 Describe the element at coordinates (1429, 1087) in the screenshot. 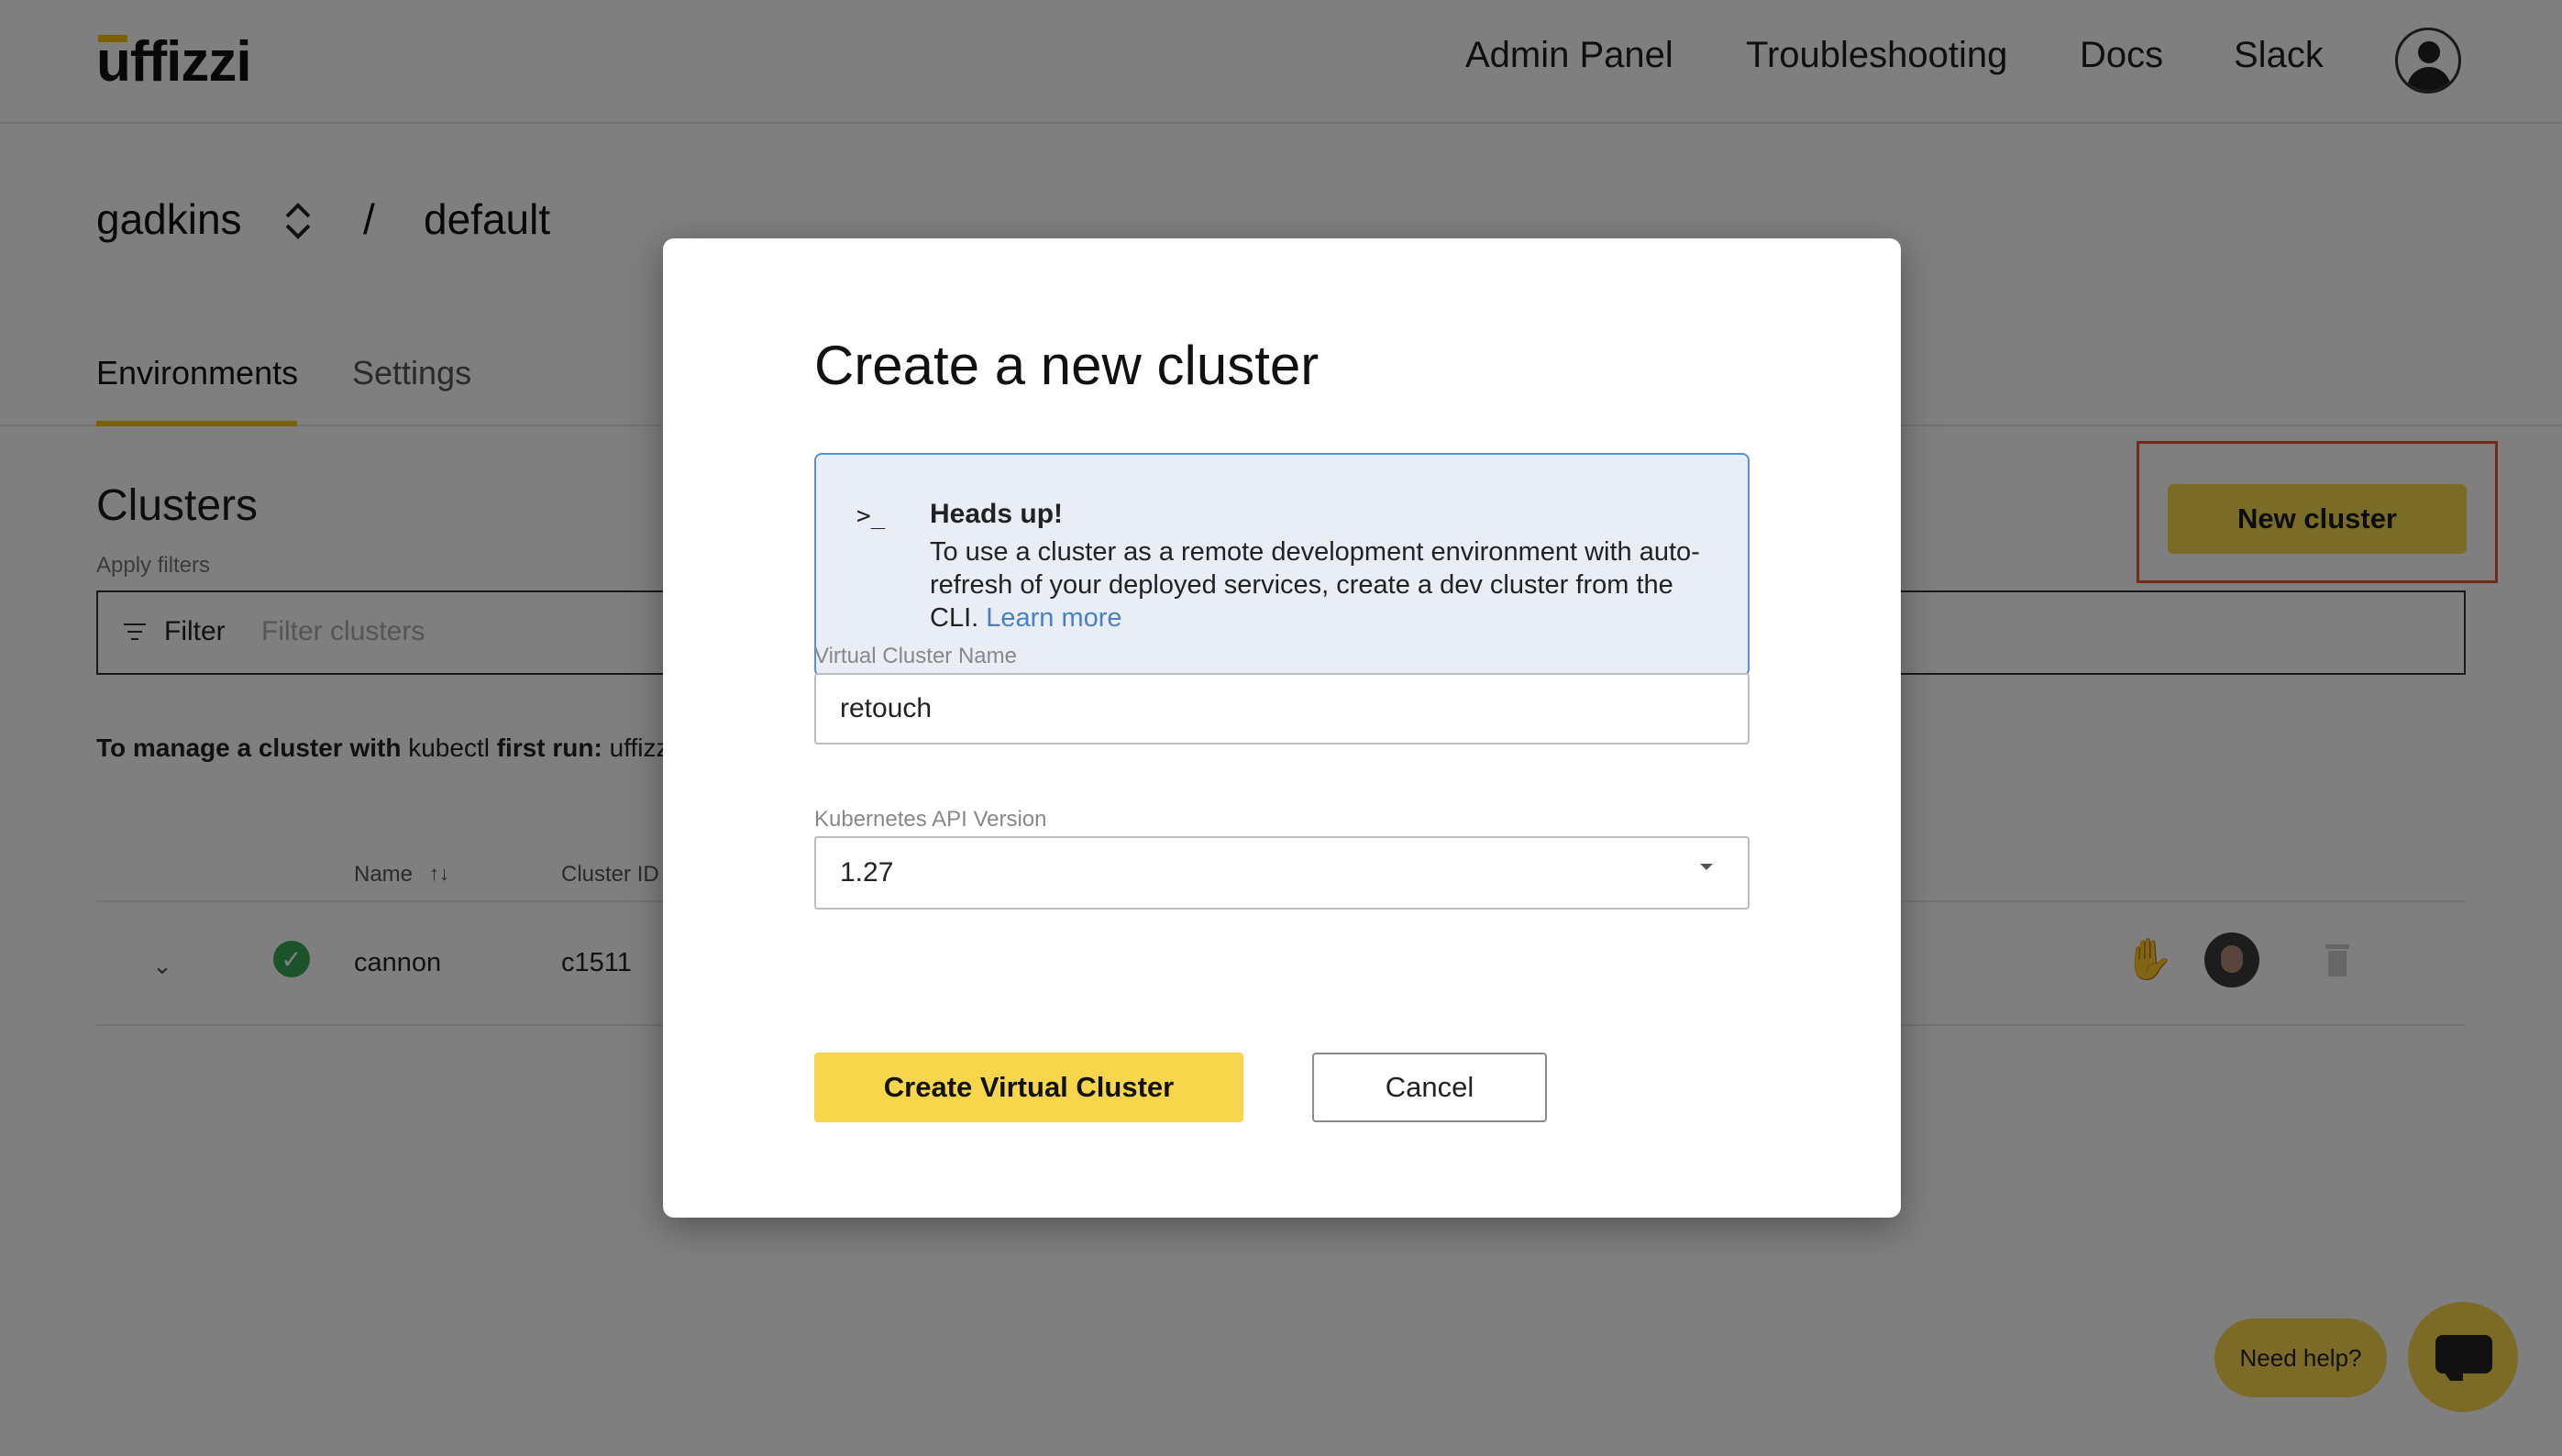

I see `cancel-button: Cancel` at that location.